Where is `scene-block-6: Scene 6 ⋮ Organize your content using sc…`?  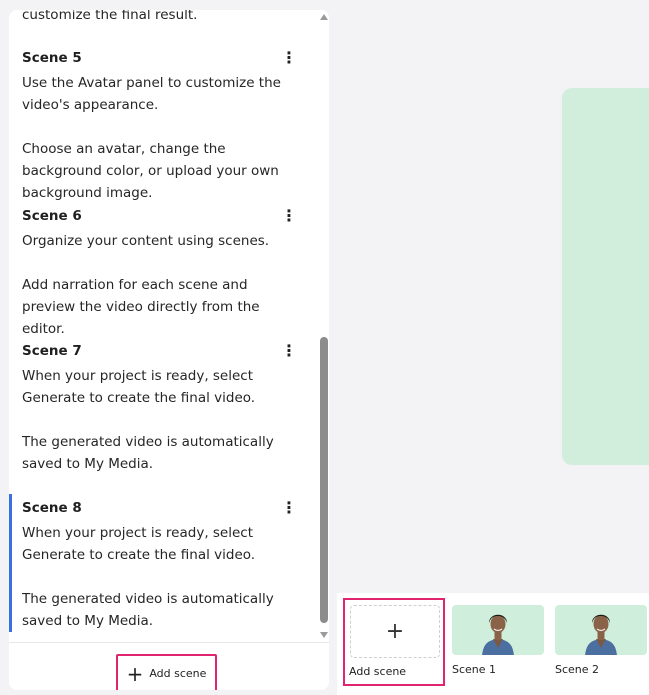
scene-block-6: Scene 6 ⋮ Organize your content using sc… is located at coordinates (162, 271).